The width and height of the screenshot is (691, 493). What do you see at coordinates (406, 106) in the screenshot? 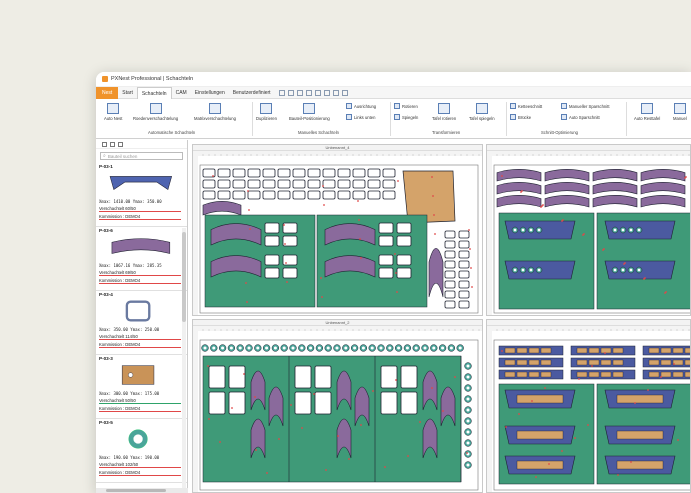
I see `rotate-button: Rotieren` at bounding box center [406, 106].